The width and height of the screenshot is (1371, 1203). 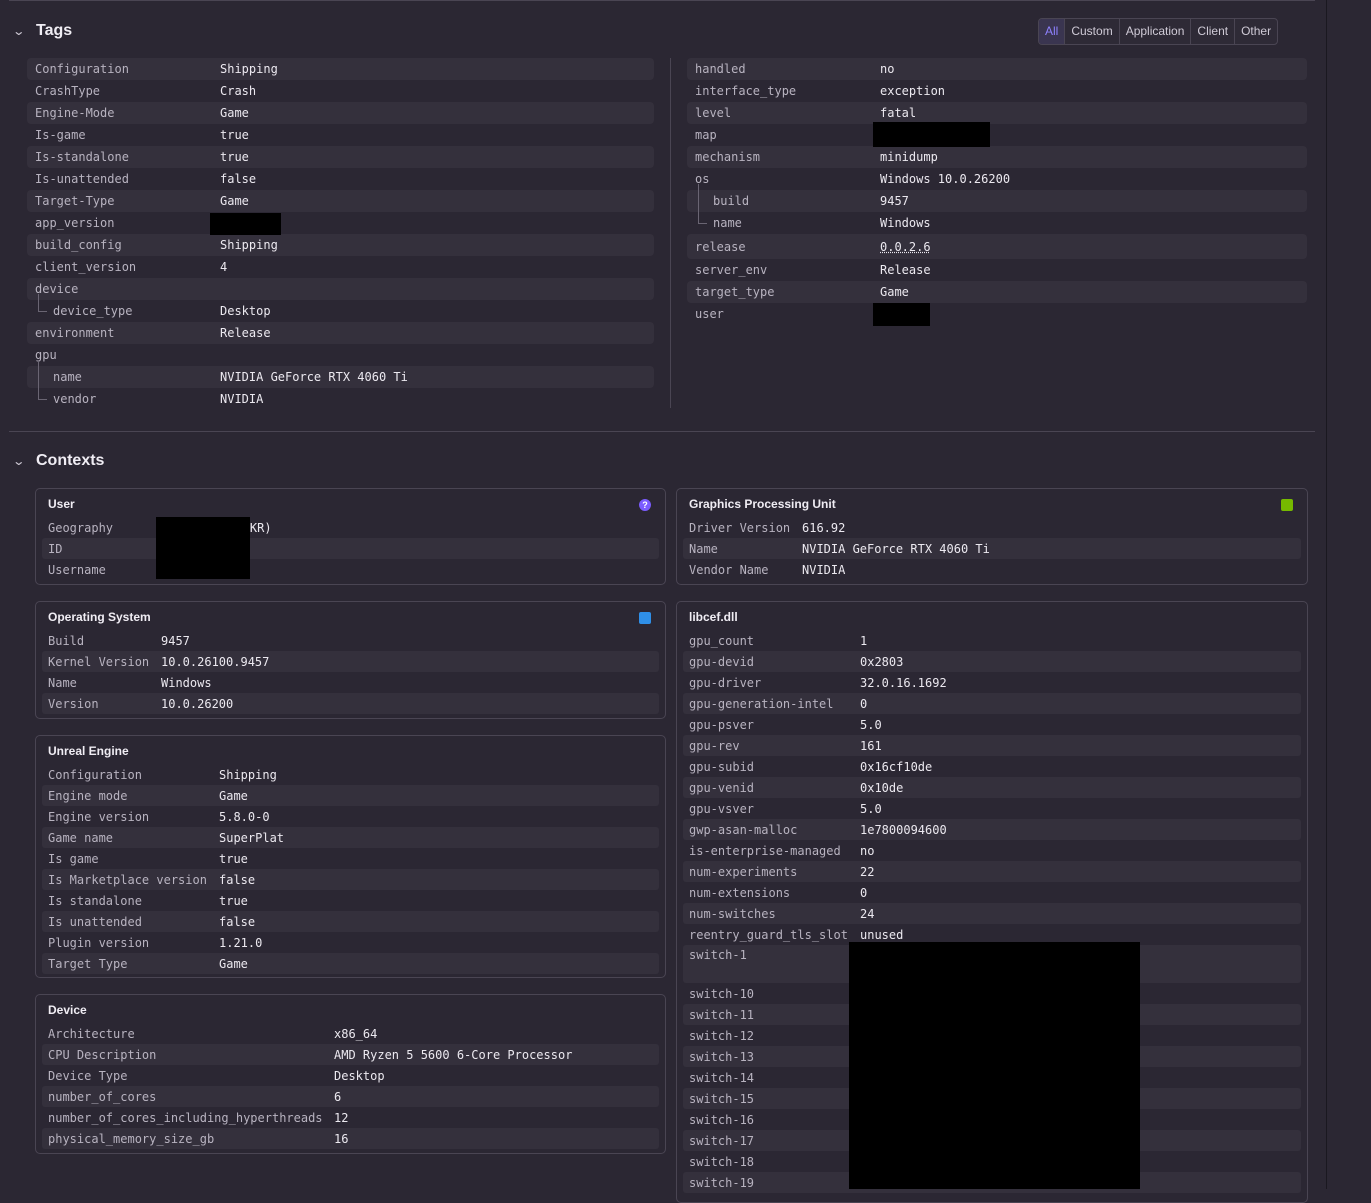 I want to click on row-key: is-enterprise-managed, so click(x=765, y=850).